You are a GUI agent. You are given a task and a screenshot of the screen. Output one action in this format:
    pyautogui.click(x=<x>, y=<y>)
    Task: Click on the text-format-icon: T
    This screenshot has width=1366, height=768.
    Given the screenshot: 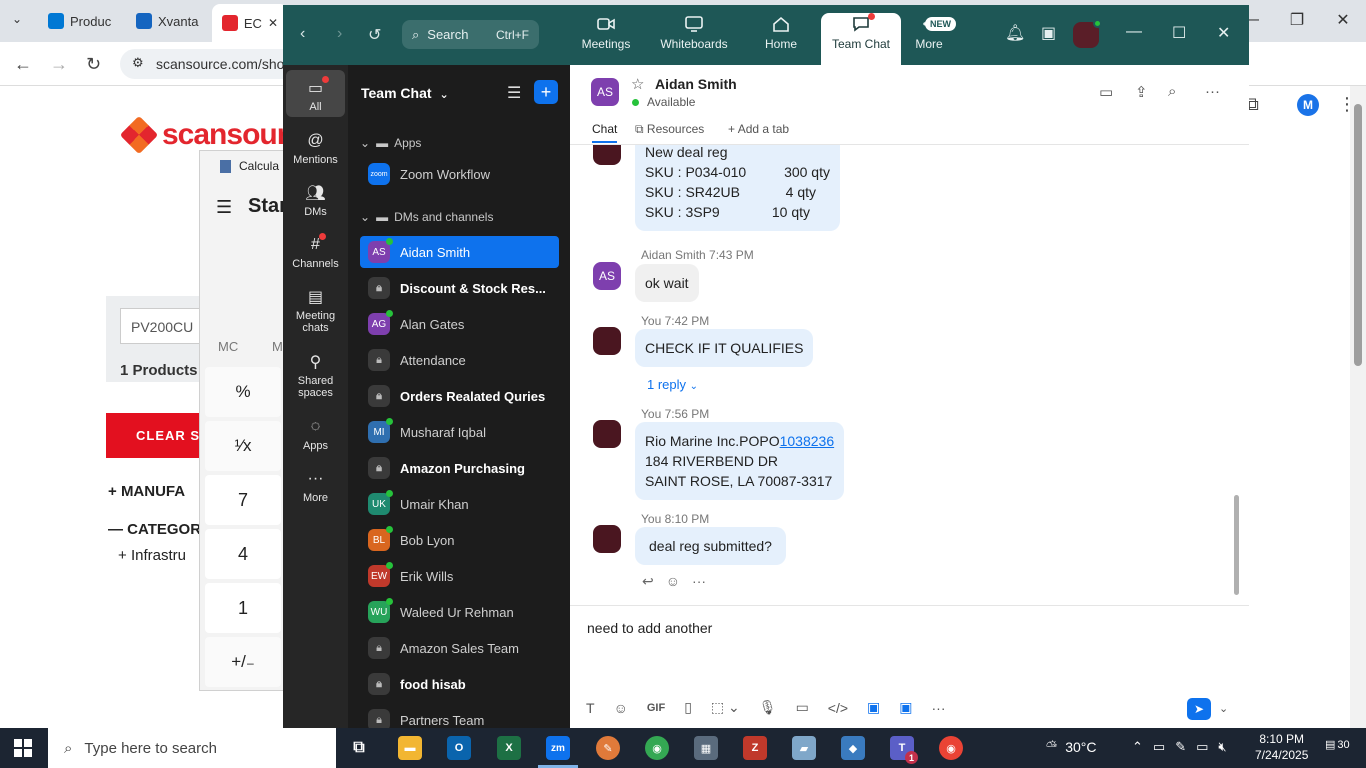 What is the action you would take?
    pyautogui.click(x=590, y=708)
    